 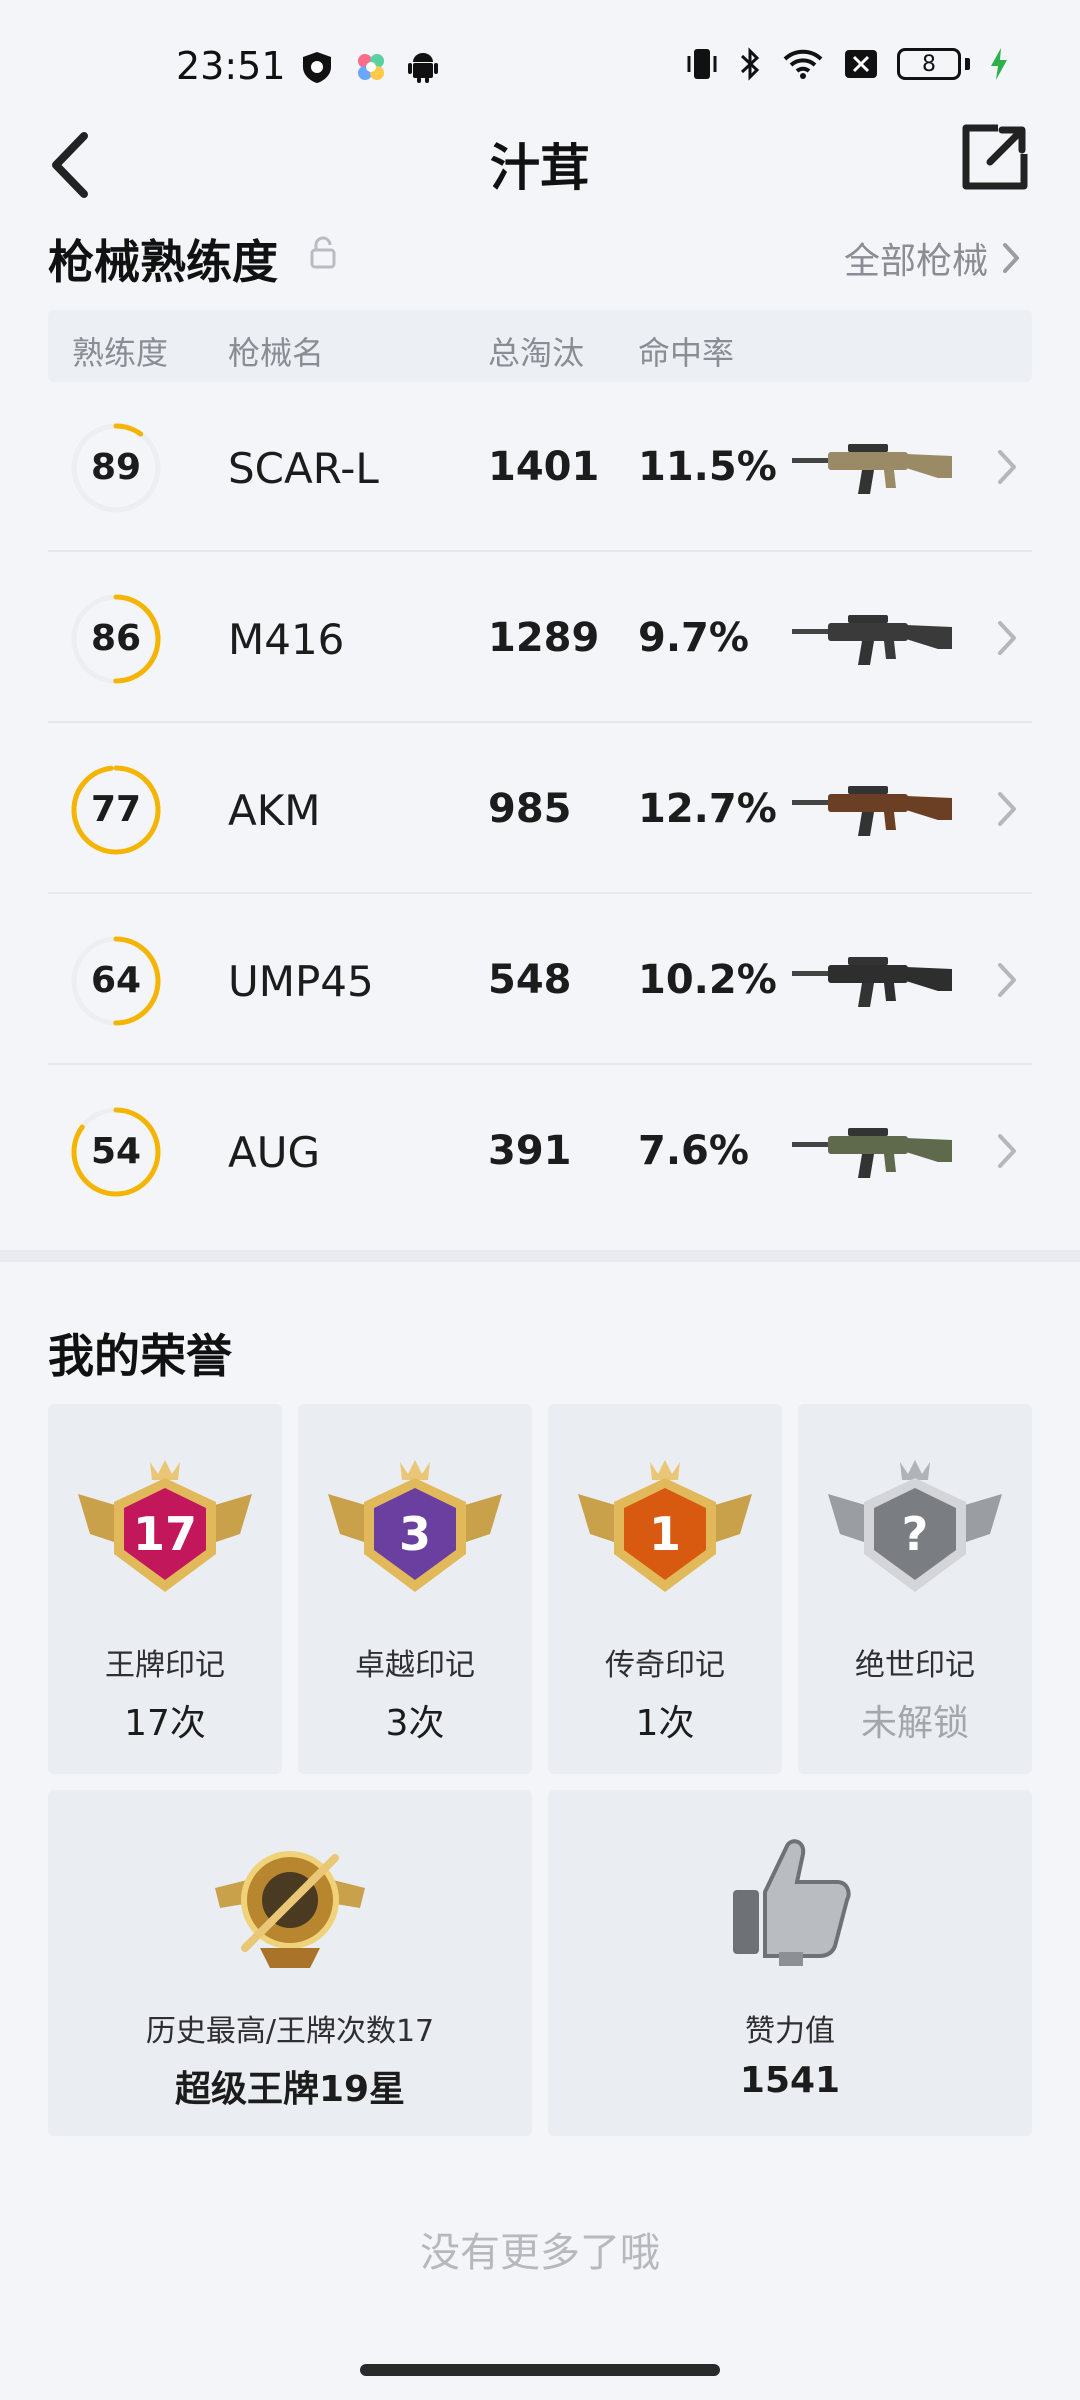 What do you see at coordinates (116, 1151) in the screenshot?
I see `proficiency-value: 54` at bounding box center [116, 1151].